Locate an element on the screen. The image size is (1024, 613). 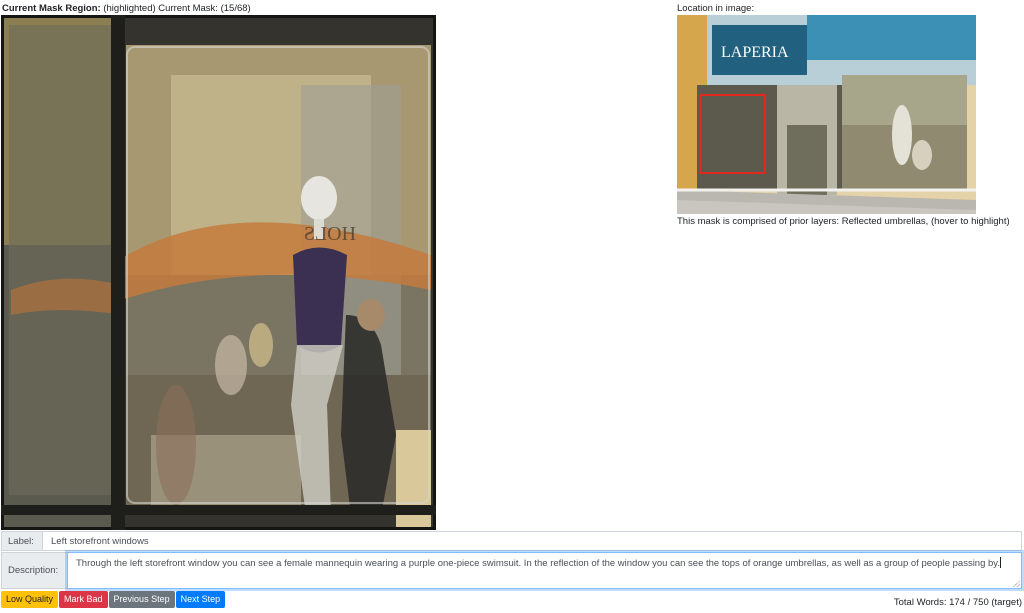
text-caret is located at coordinates (1000, 562).